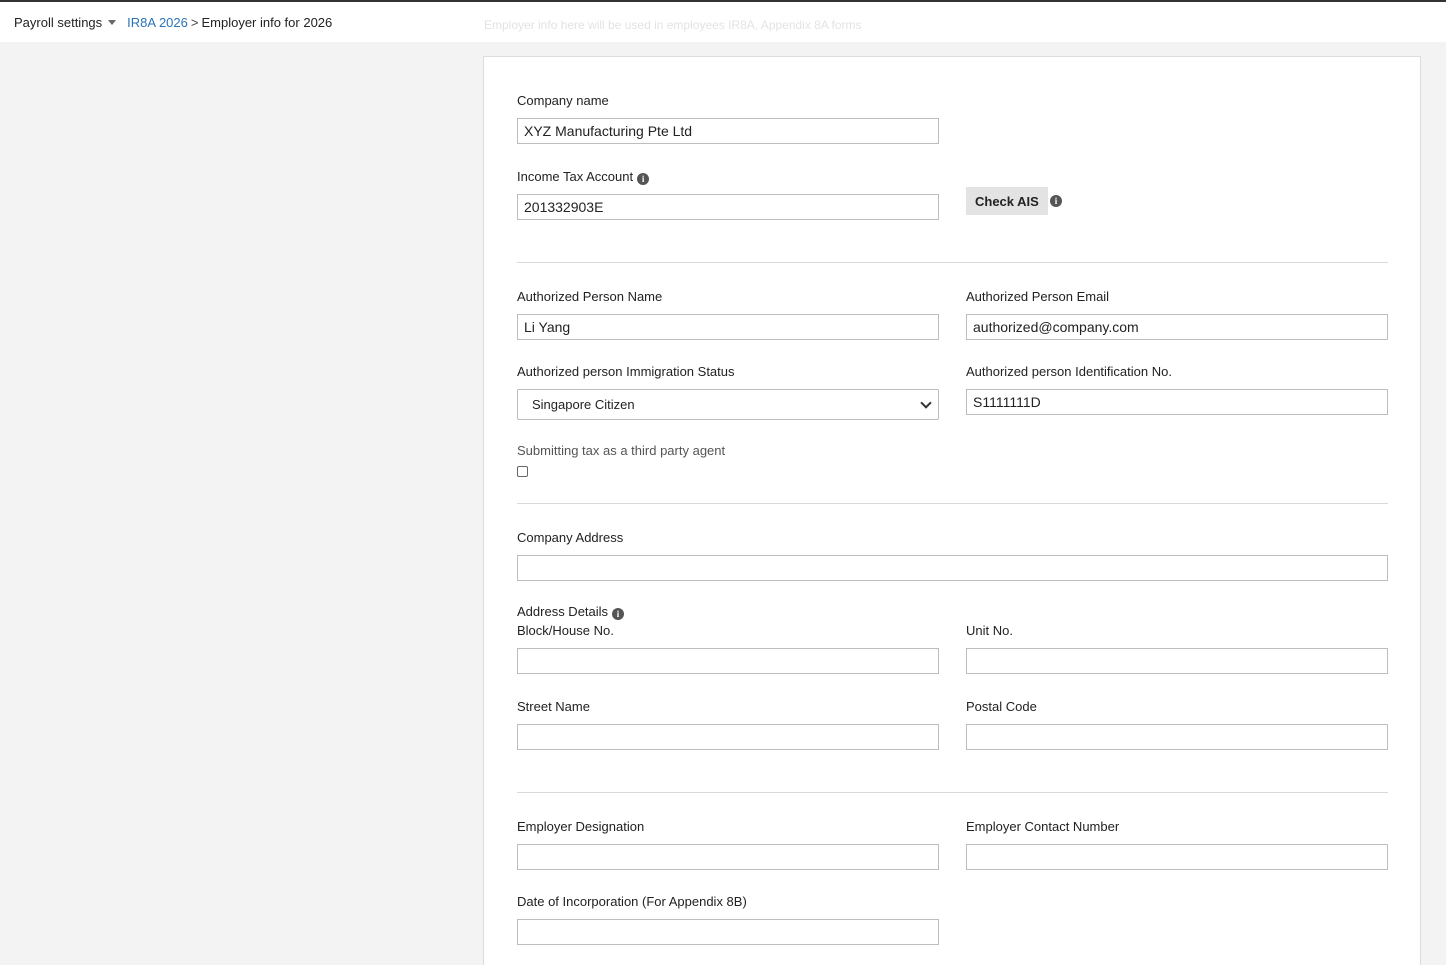 This screenshot has width=1446, height=965. I want to click on date-incorporation-input, so click(728, 932).